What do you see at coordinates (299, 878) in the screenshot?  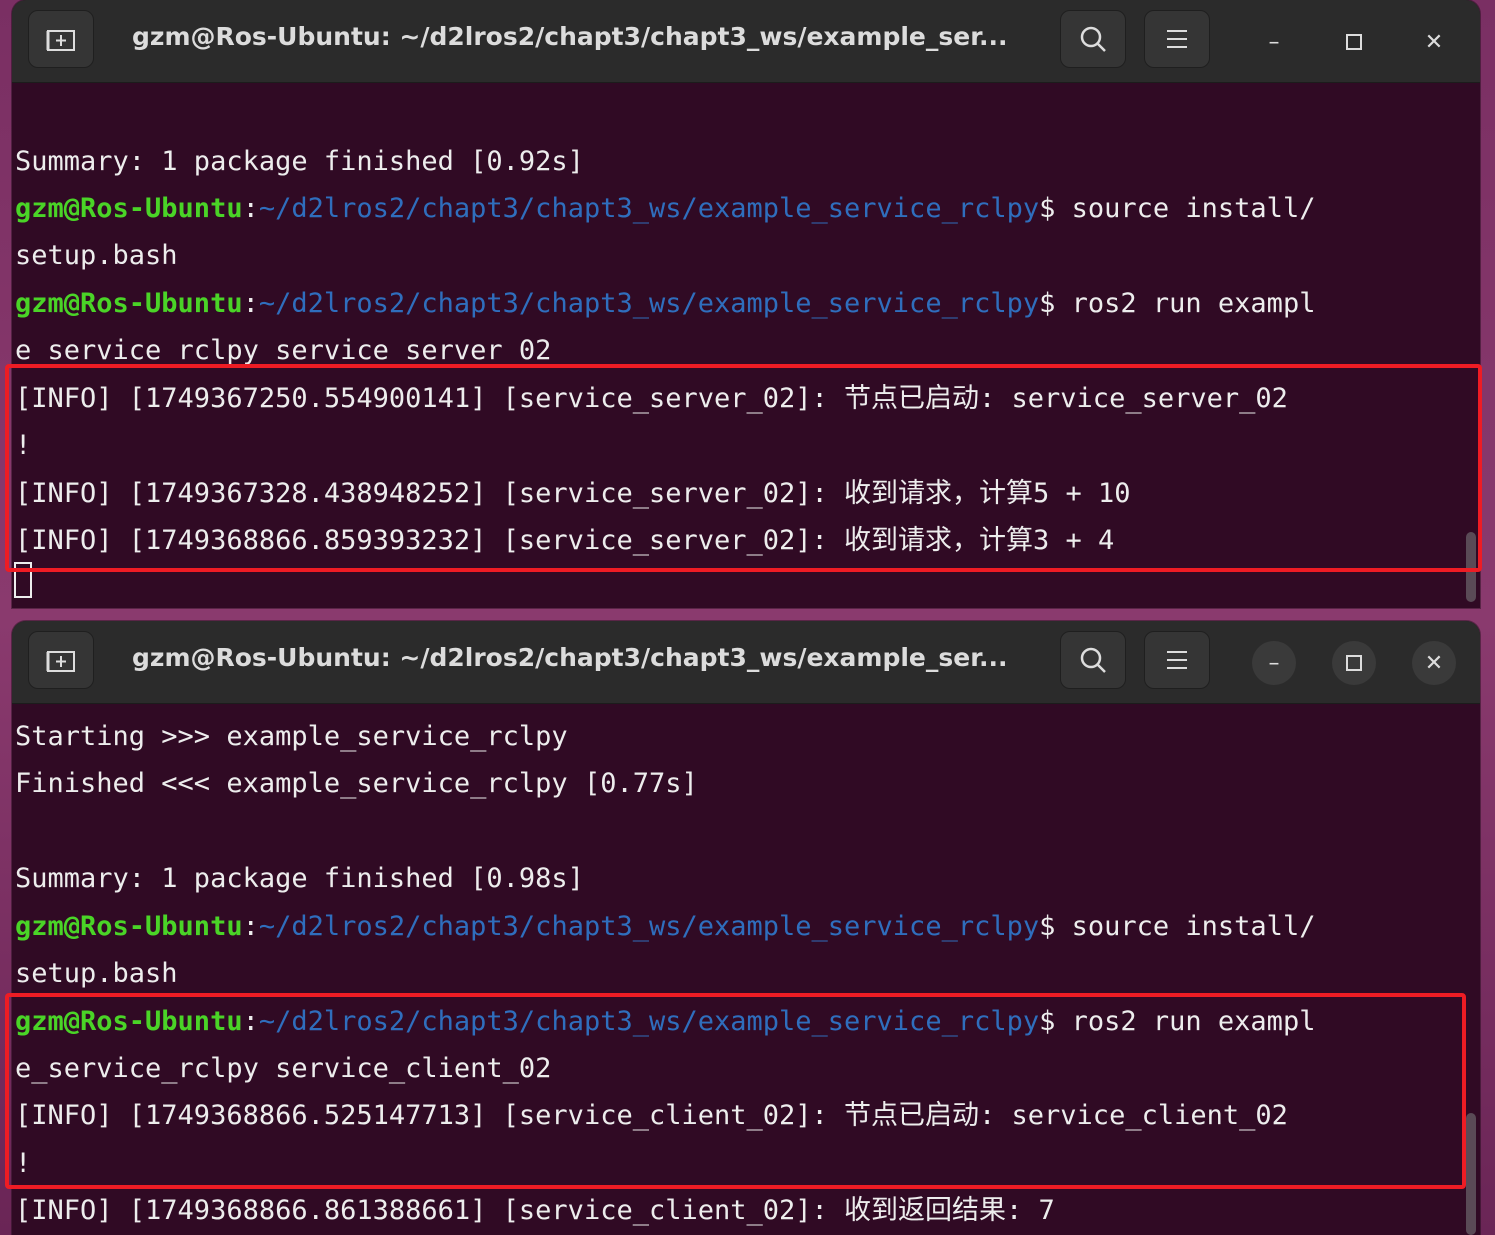 I see `output-line: Summary: 1 package finished [0.98s]` at bounding box center [299, 878].